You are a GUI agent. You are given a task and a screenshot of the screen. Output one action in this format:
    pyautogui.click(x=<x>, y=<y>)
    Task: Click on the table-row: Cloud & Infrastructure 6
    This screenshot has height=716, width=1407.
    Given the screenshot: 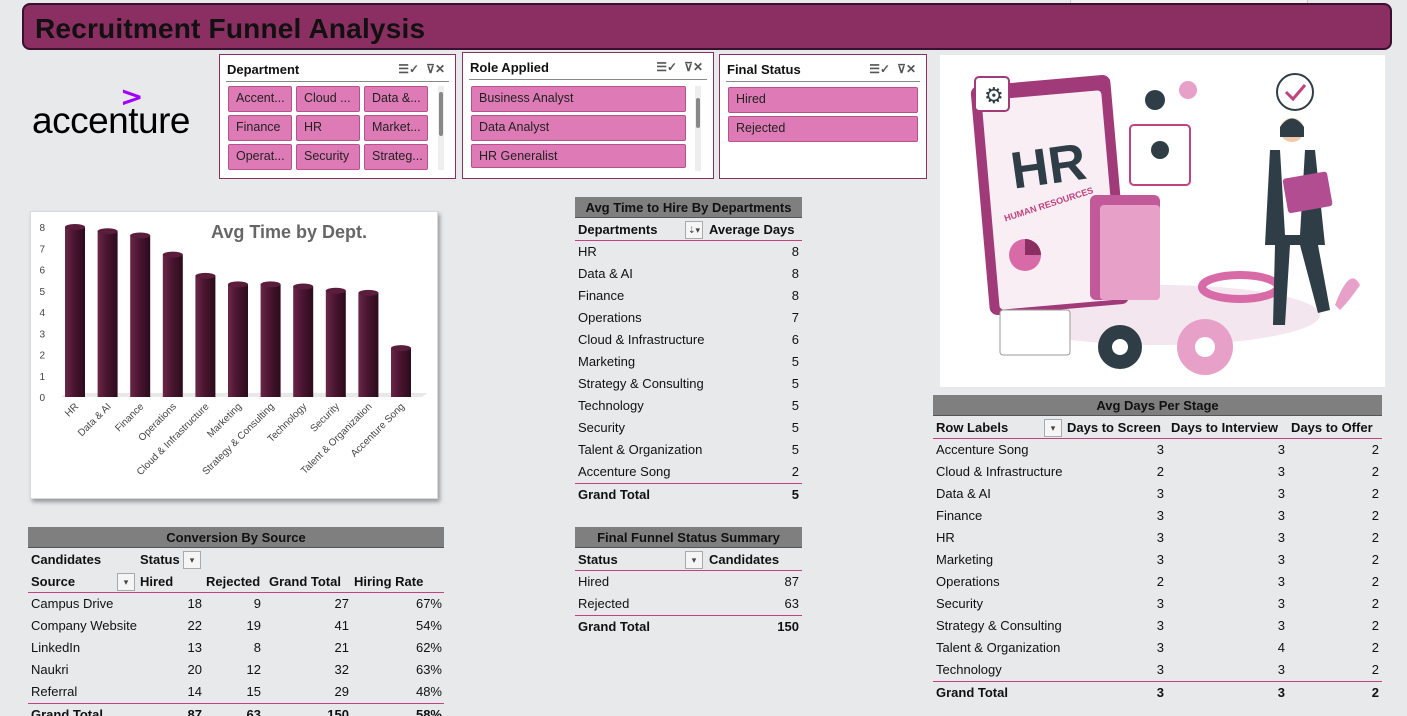 What is the action you would take?
    pyautogui.click(x=688, y=340)
    